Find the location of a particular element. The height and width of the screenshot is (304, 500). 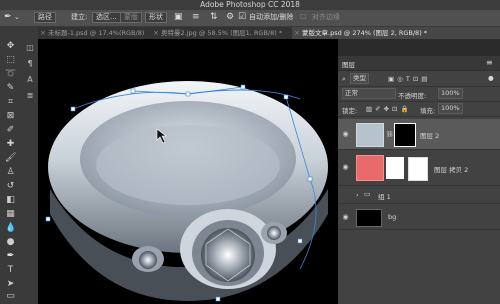

layer-name: 组 1 is located at coordinates (384, 196).